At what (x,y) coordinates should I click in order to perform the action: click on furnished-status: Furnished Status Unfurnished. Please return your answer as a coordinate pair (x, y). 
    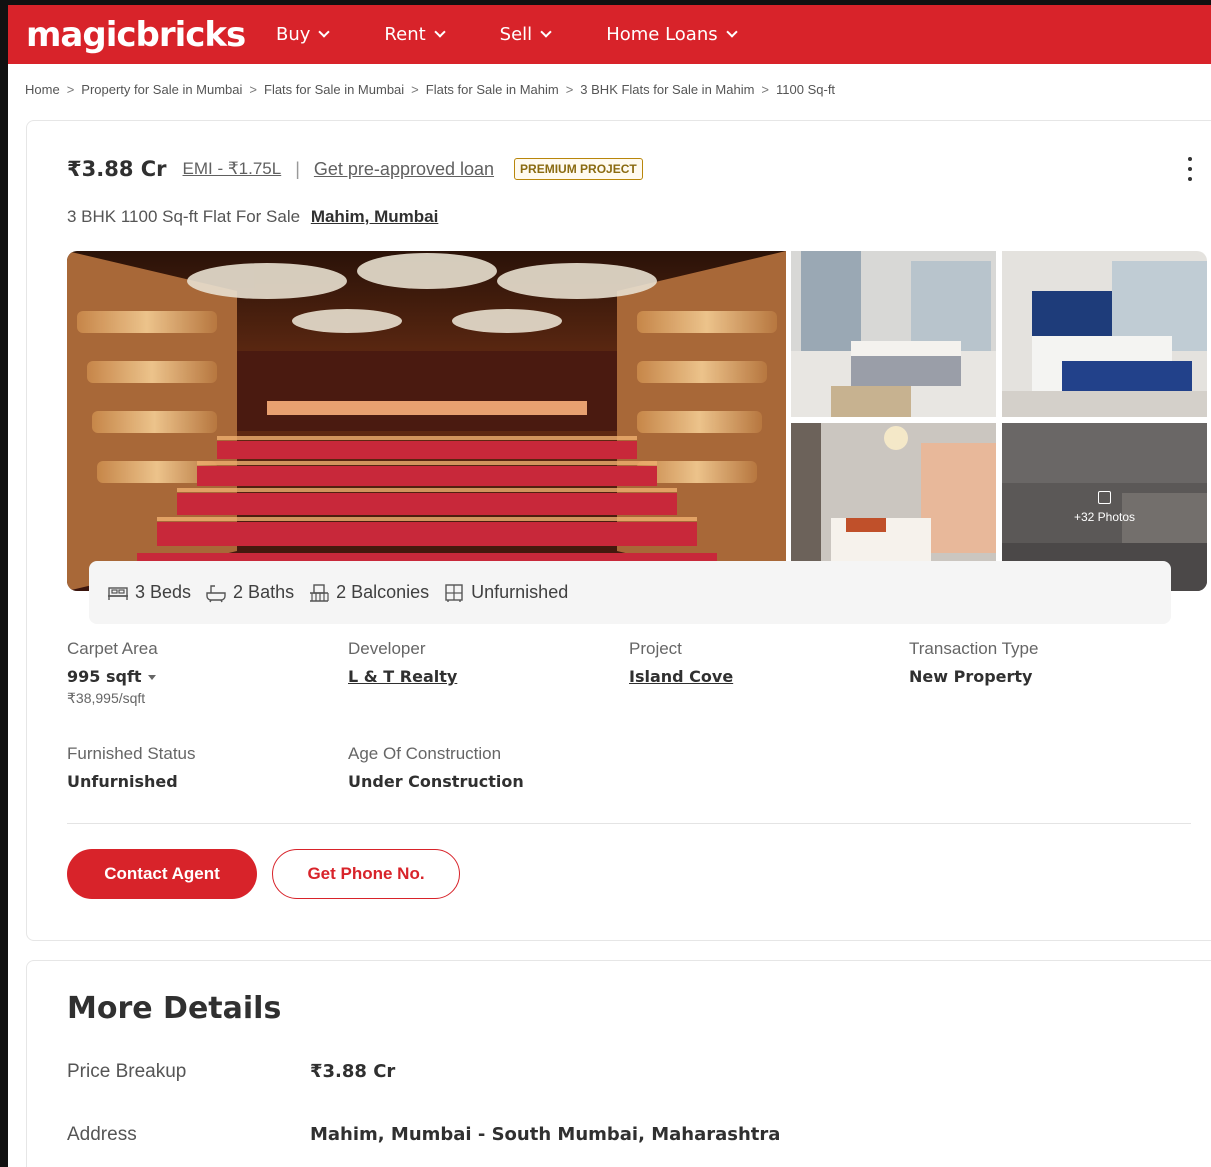
    Looking at the image, I should click on (131, 767).